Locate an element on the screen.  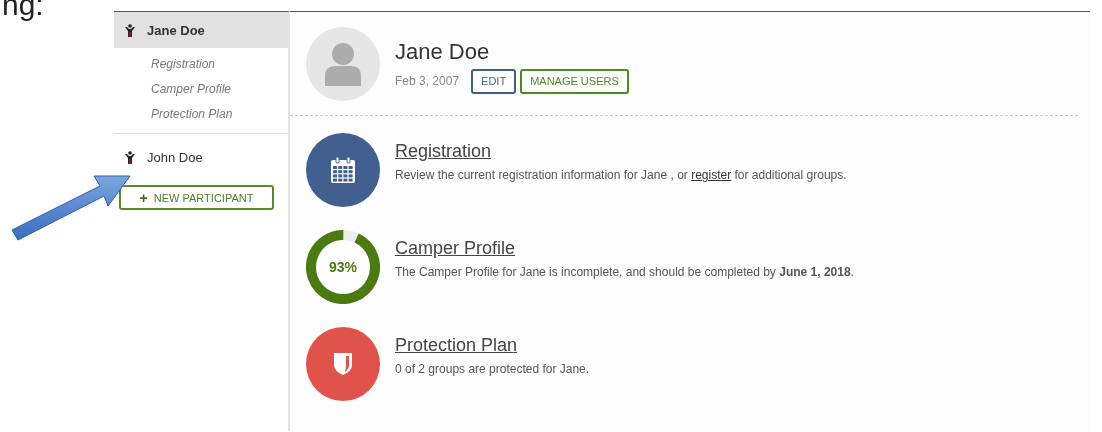
edit-button: EDIT is located at coordinates (494, 81).